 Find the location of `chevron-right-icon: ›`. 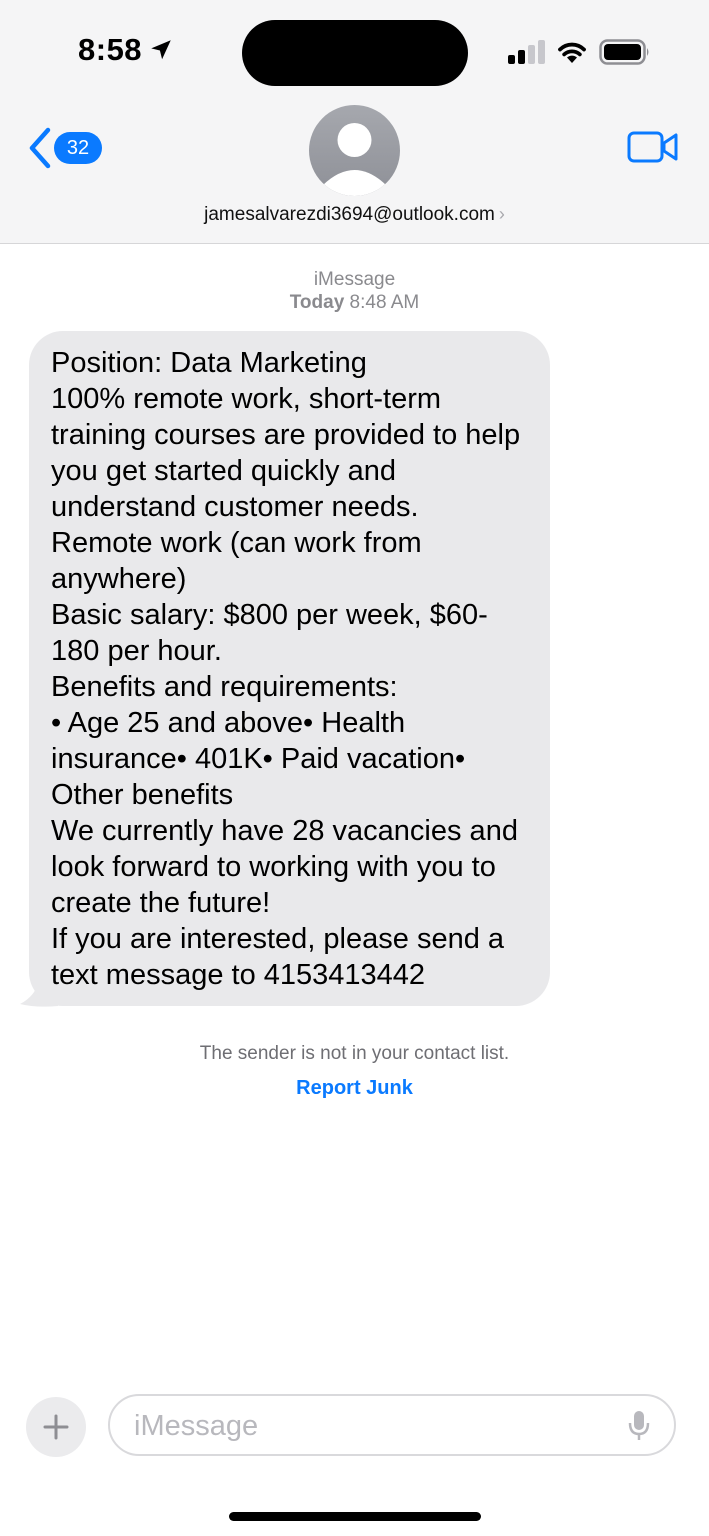

chevron-right-icon: › is located at coordinates (501, 214).